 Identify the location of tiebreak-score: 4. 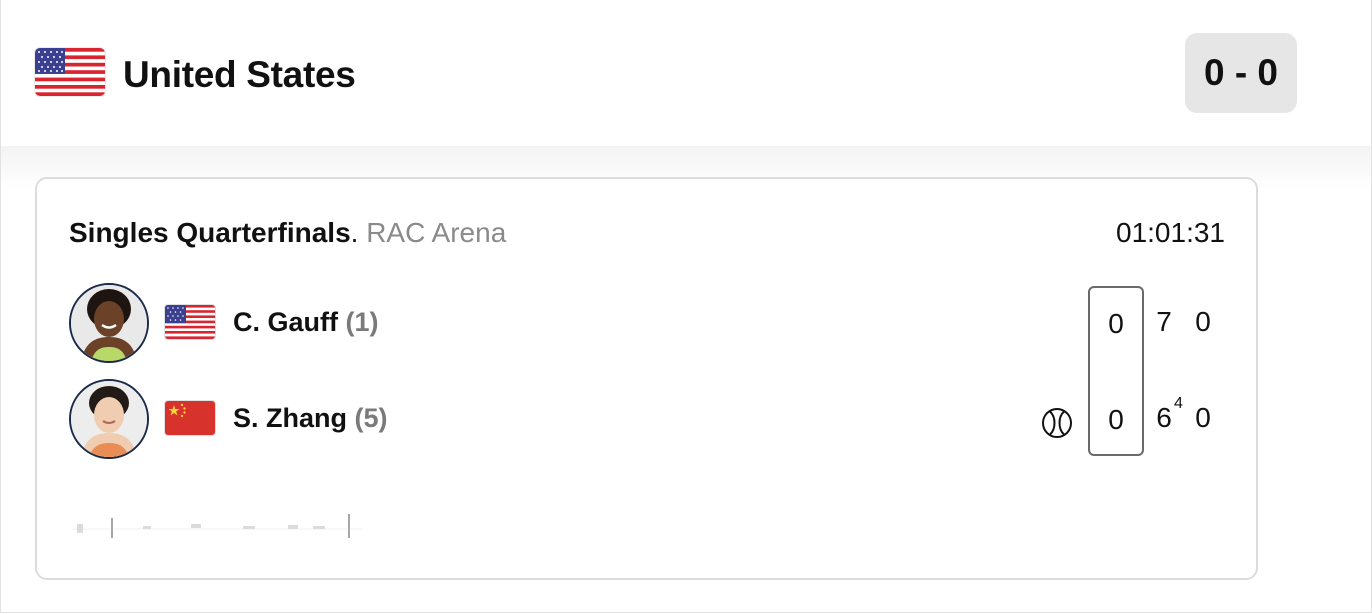
(1178, 403).